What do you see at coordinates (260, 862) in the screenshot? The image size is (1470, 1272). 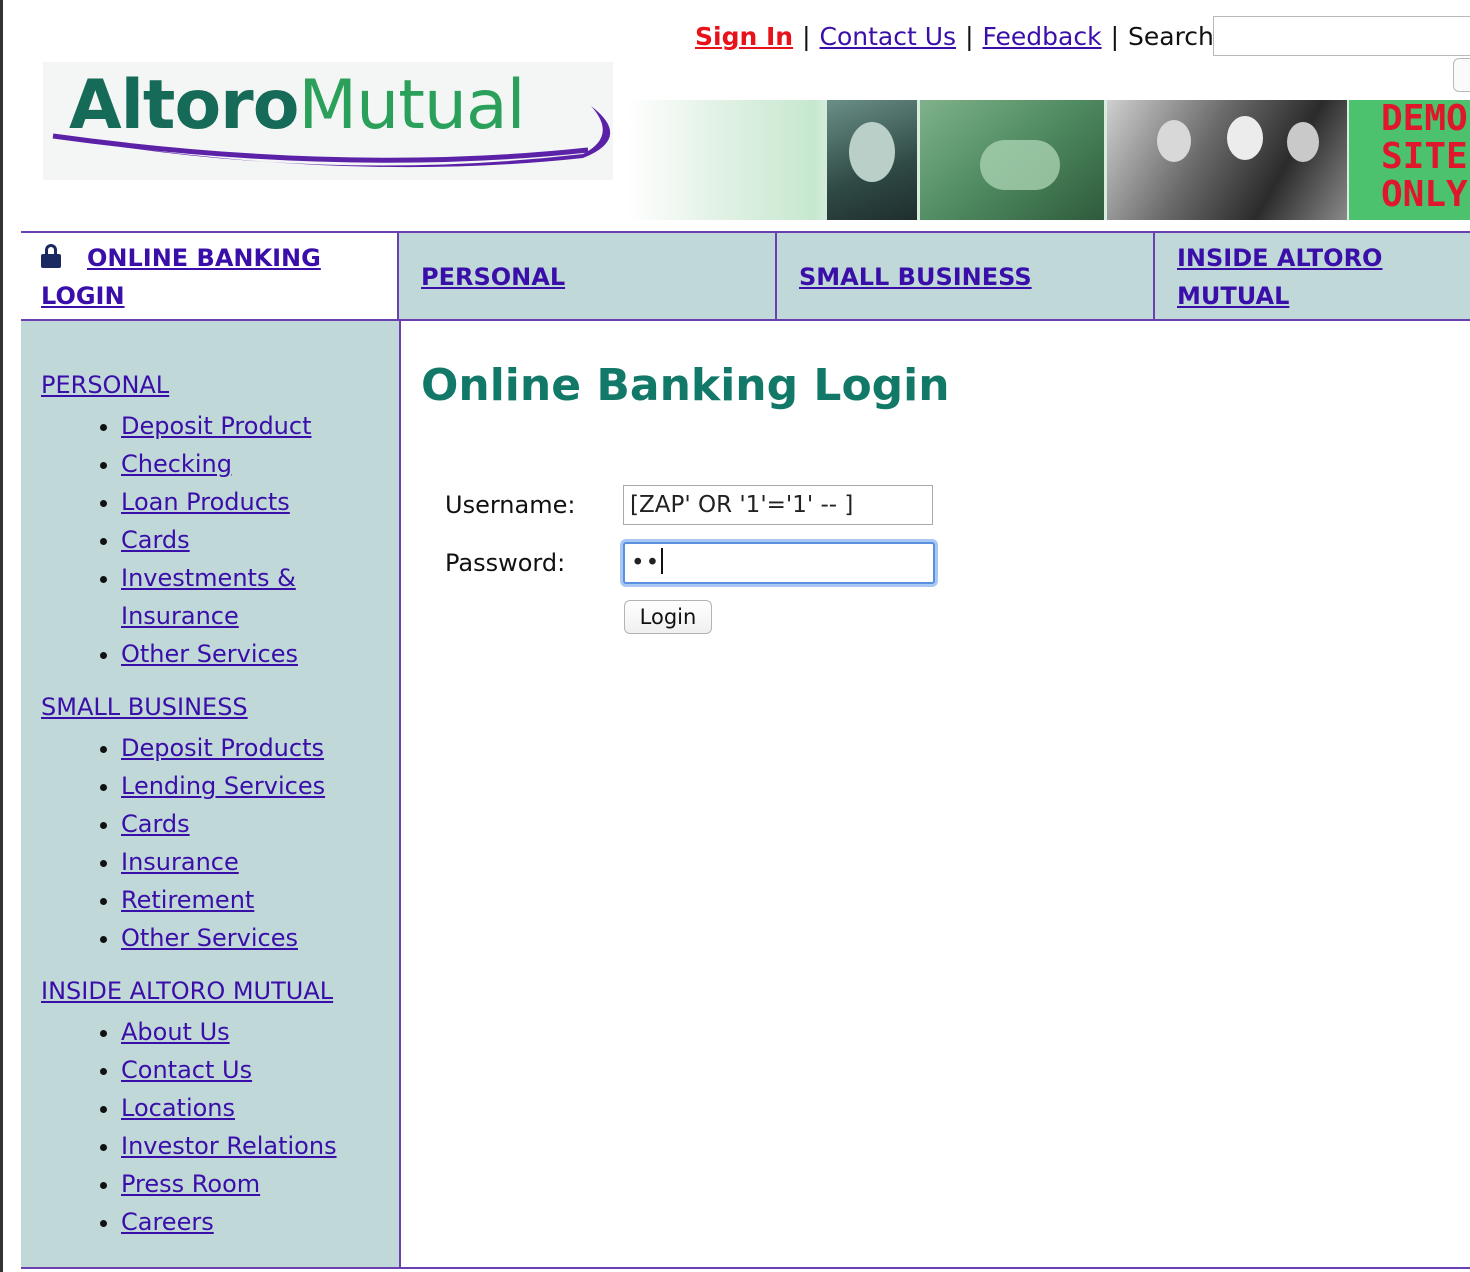 I see `list-item: Insurance` at bounding box center [260, 862].